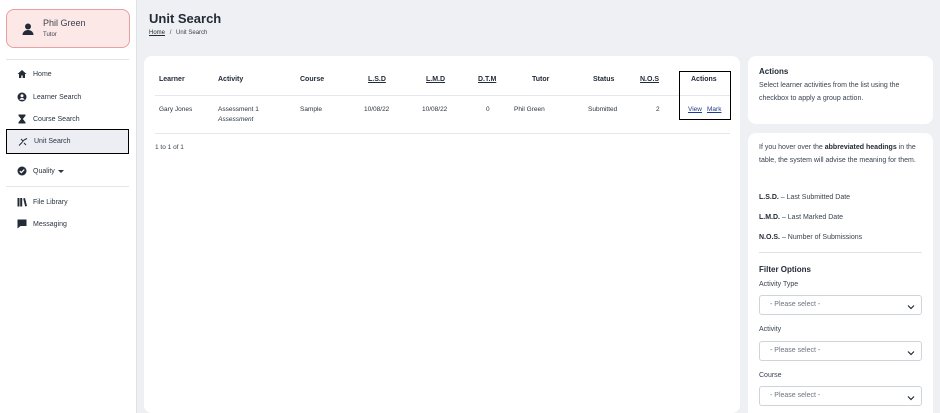  I want to click on nos-definition: N.O.S. – Number of Submissions, so click(810, 238).